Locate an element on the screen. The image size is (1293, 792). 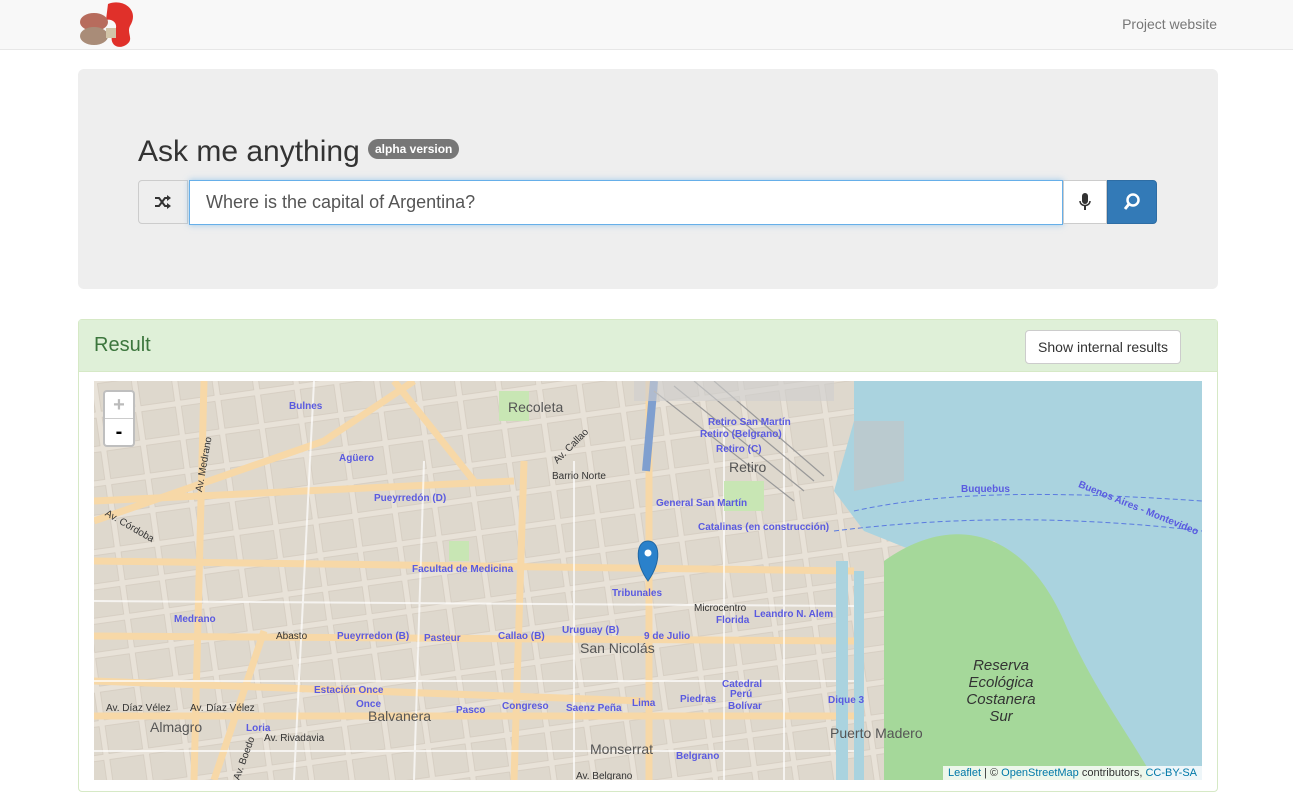
zoom-control: + - is located at coordinates (119, 418).